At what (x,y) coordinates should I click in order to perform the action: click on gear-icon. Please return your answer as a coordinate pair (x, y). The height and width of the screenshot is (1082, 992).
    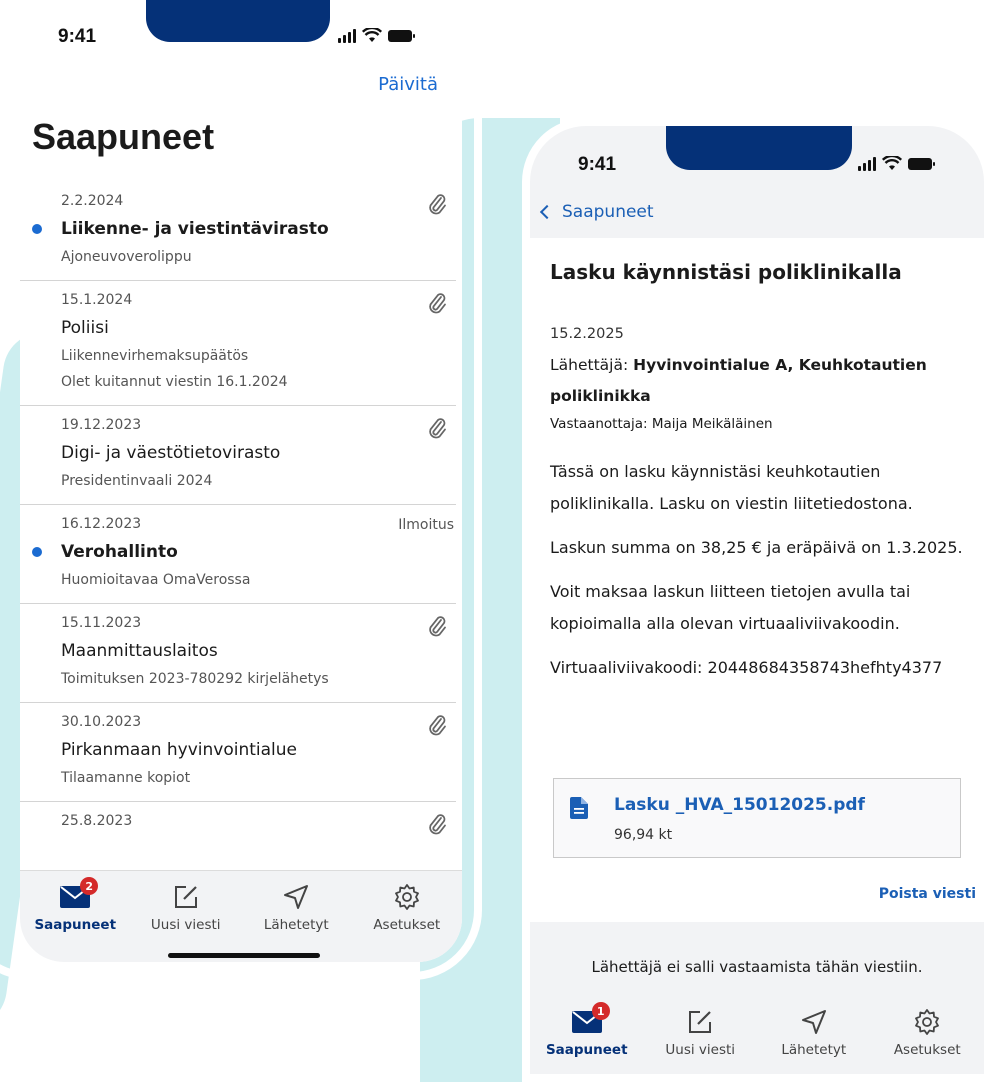
    Looking at the image, I should click on (927, 1022).